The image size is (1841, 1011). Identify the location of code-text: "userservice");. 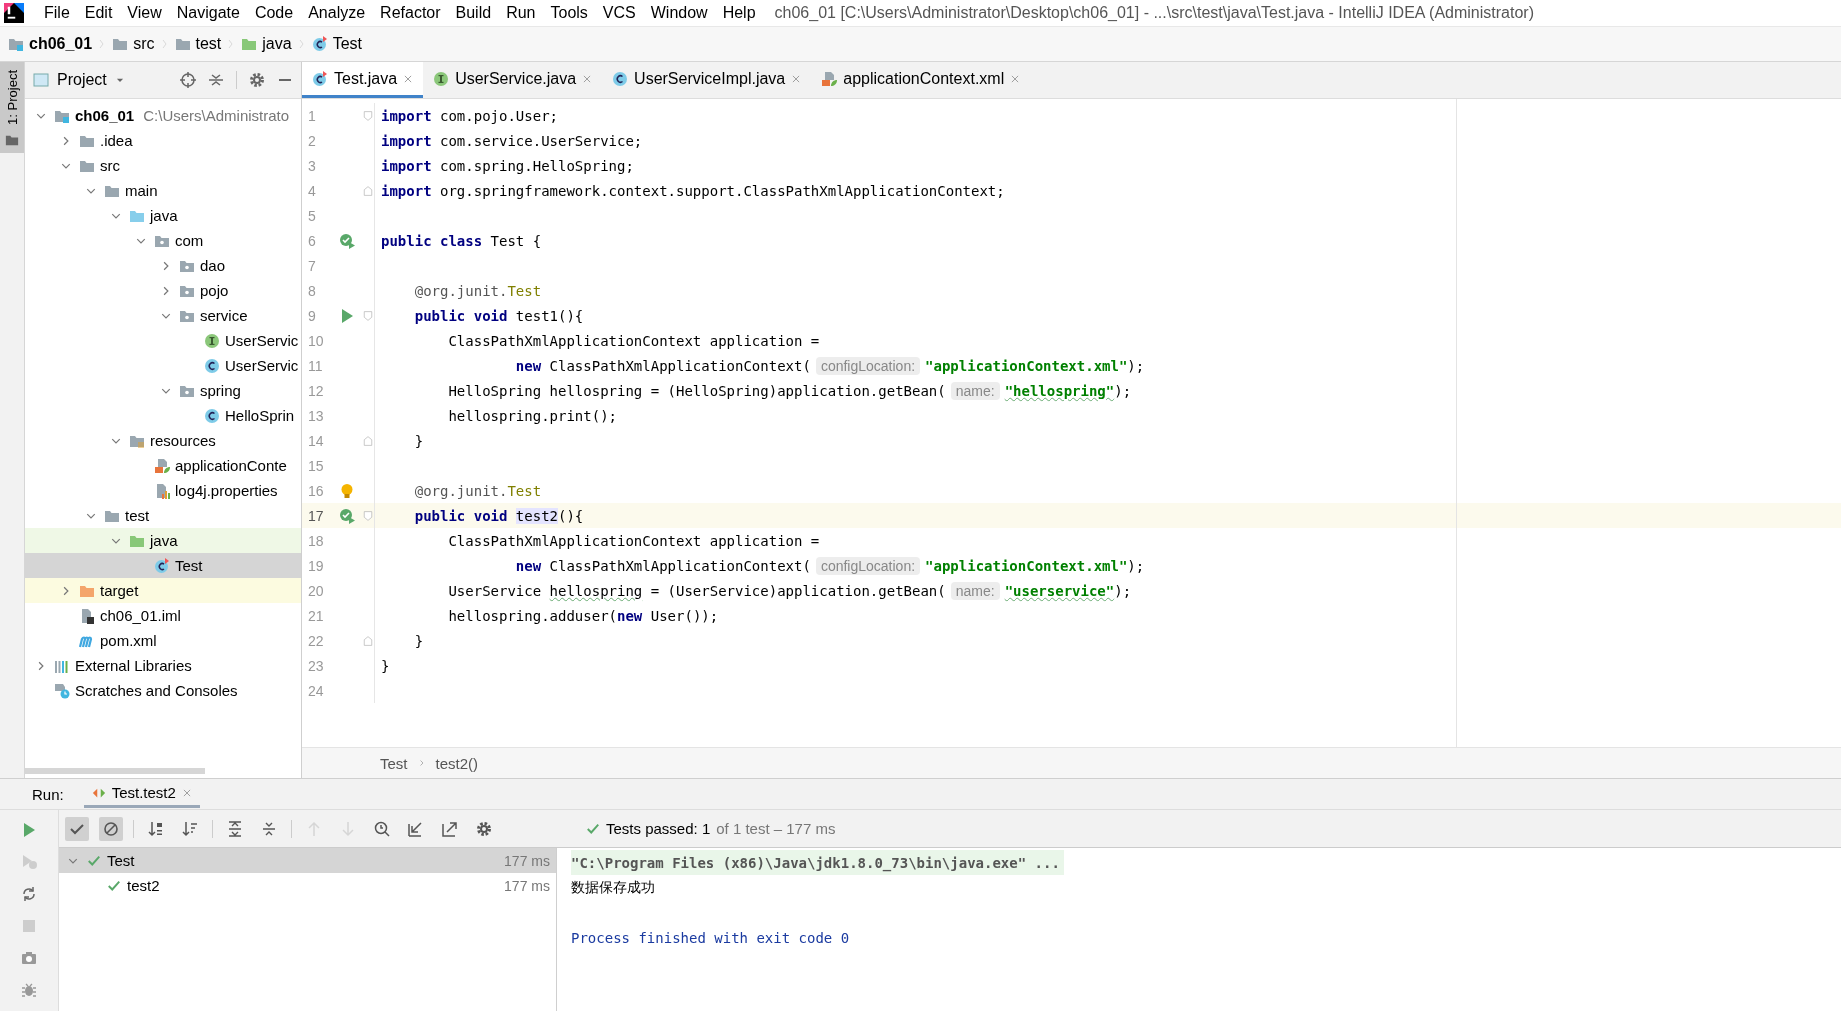
(1068, 590).